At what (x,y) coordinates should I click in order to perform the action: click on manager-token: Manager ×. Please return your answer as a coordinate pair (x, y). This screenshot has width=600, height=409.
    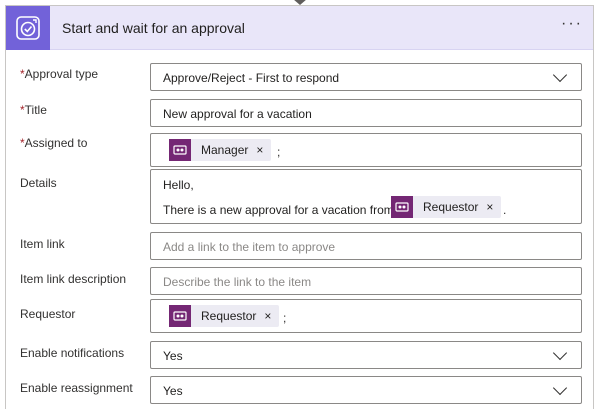
    Looking at the image, I should click on (220, 150).